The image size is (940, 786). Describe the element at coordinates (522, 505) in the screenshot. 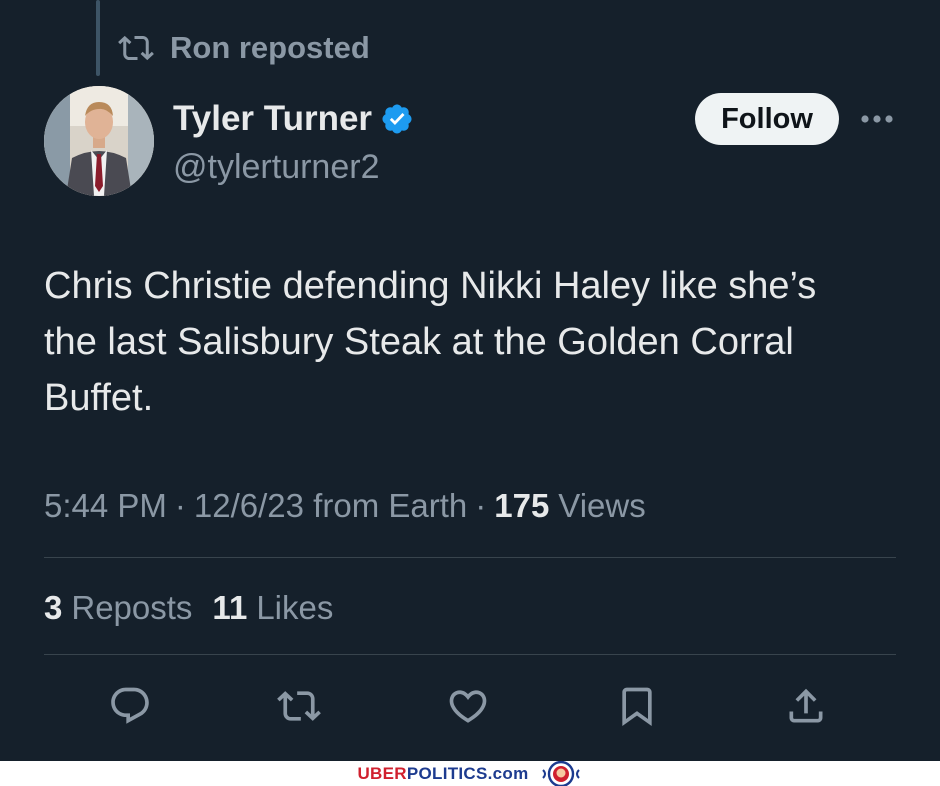

I see `views-count: 175` at that location.